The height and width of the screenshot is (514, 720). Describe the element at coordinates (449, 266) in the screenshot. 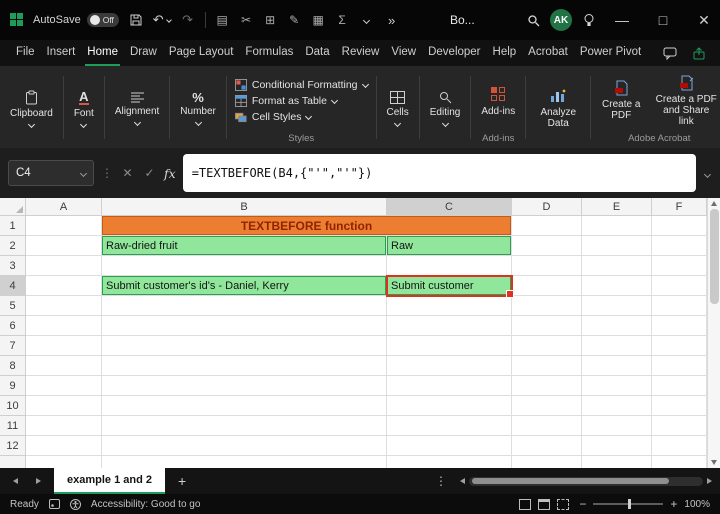

I see `cell-C3` at that location.